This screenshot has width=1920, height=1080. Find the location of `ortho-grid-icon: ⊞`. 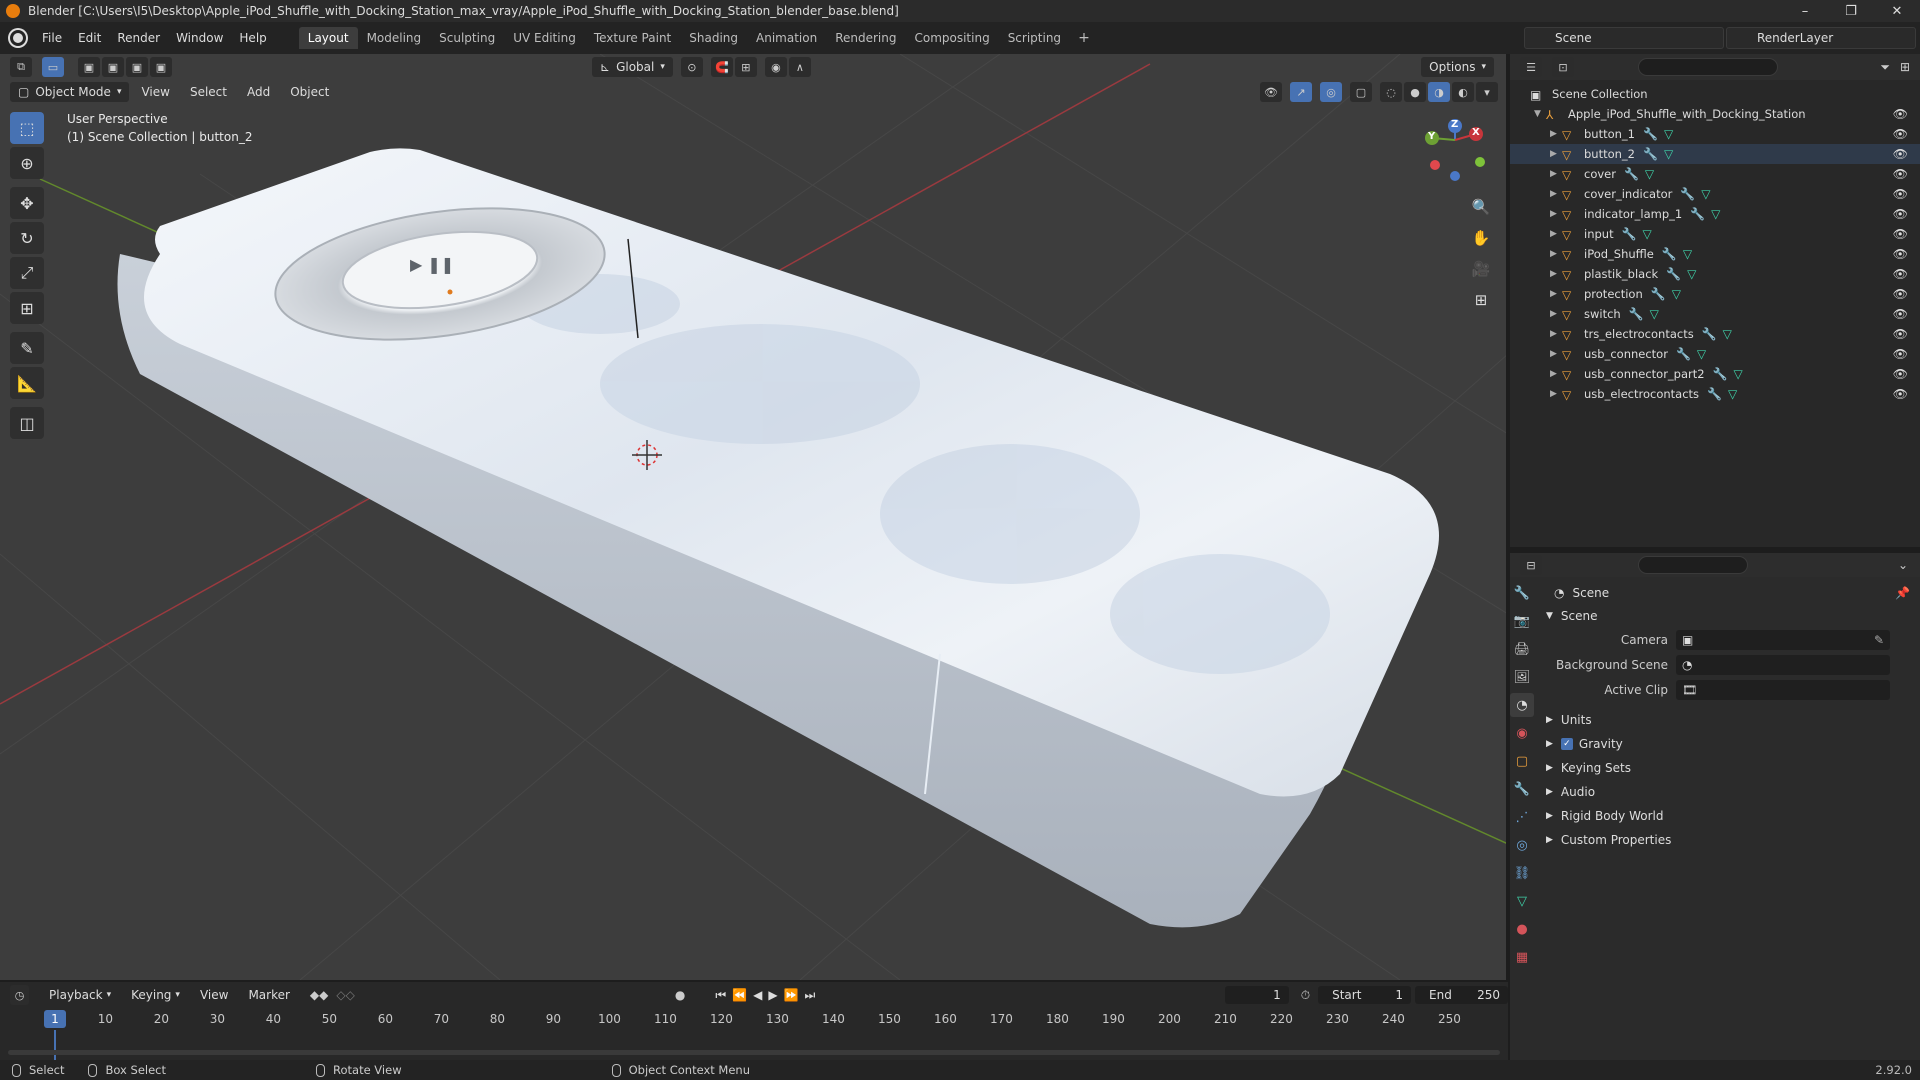

ortho-grid-icon: ⊞ is located at coordinates (1481, 300).